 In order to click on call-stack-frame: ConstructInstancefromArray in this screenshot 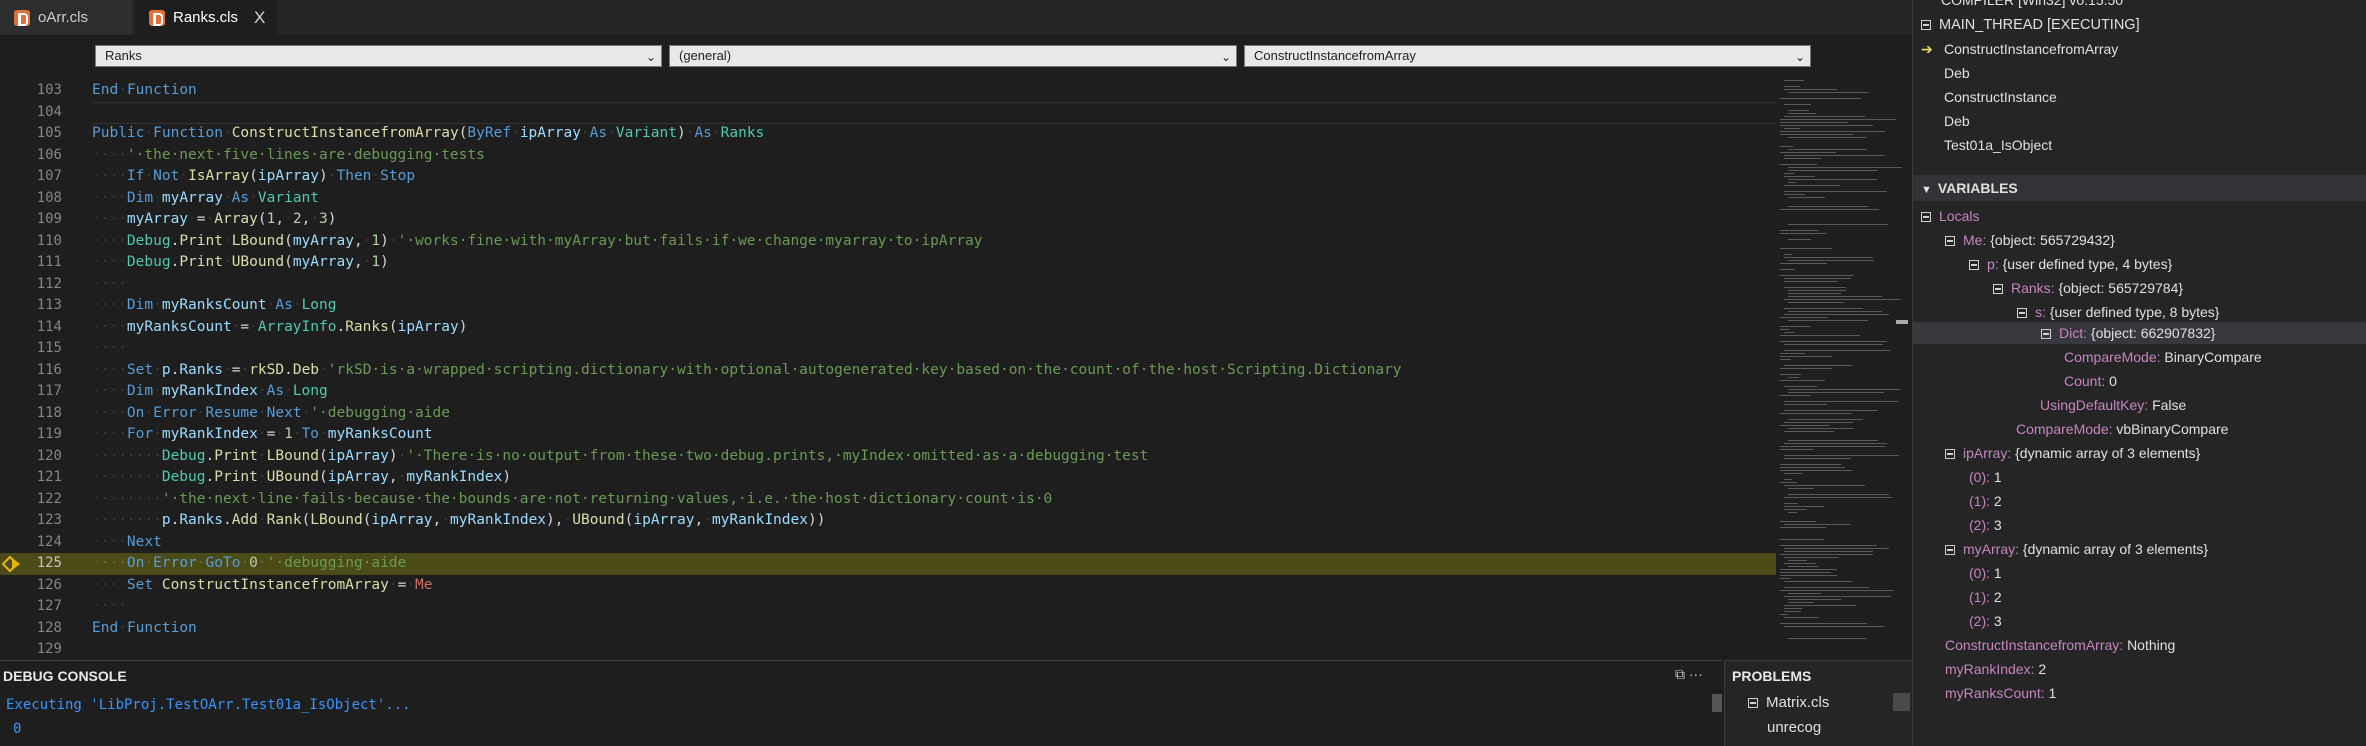, I will do `click(2031, 49)`.